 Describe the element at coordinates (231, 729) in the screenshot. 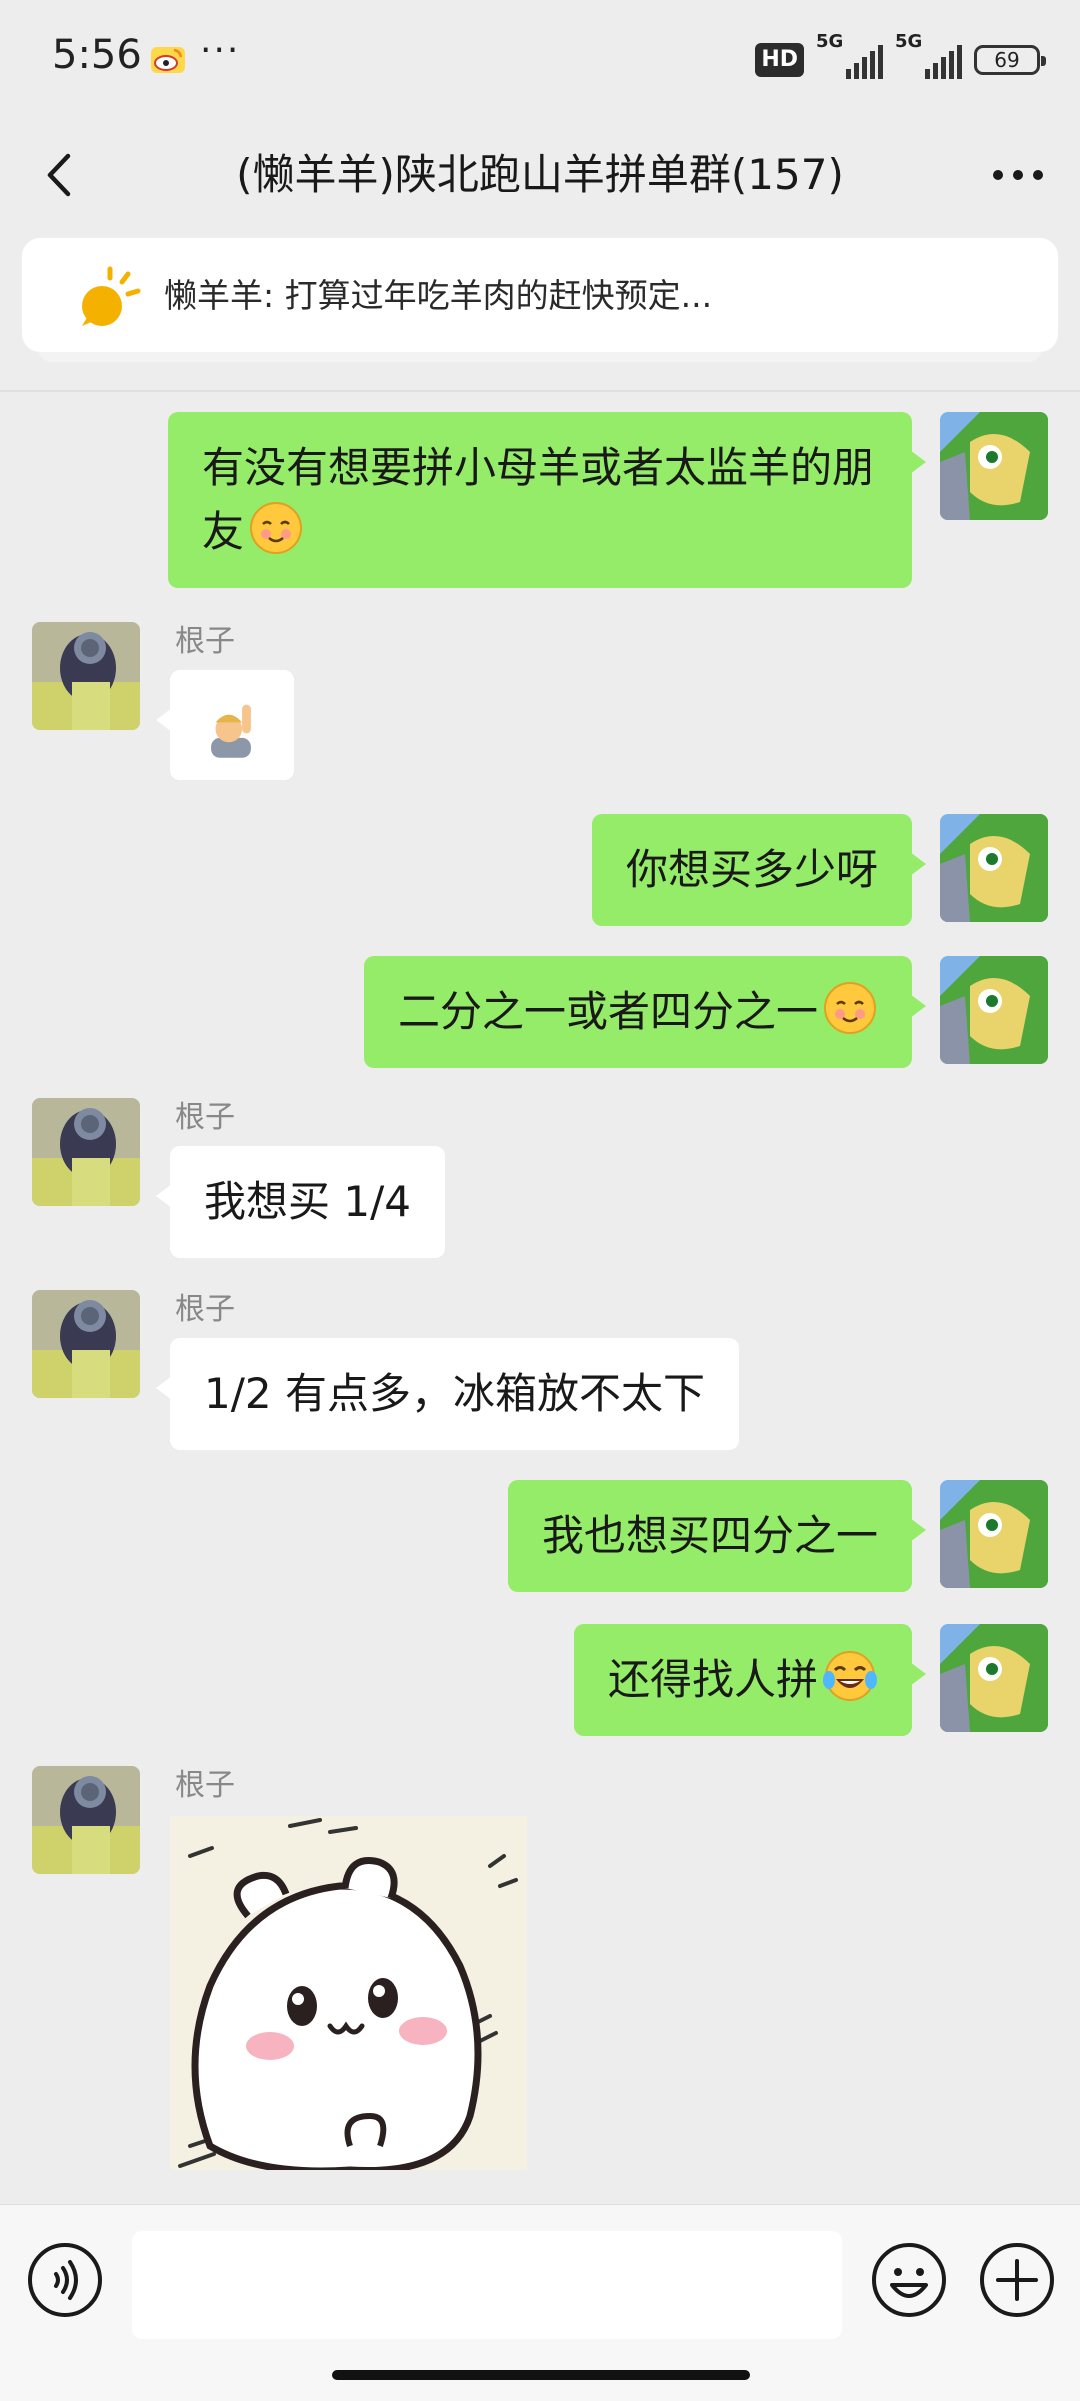

I see `person-raising-hand-emoji-icon` at that location.